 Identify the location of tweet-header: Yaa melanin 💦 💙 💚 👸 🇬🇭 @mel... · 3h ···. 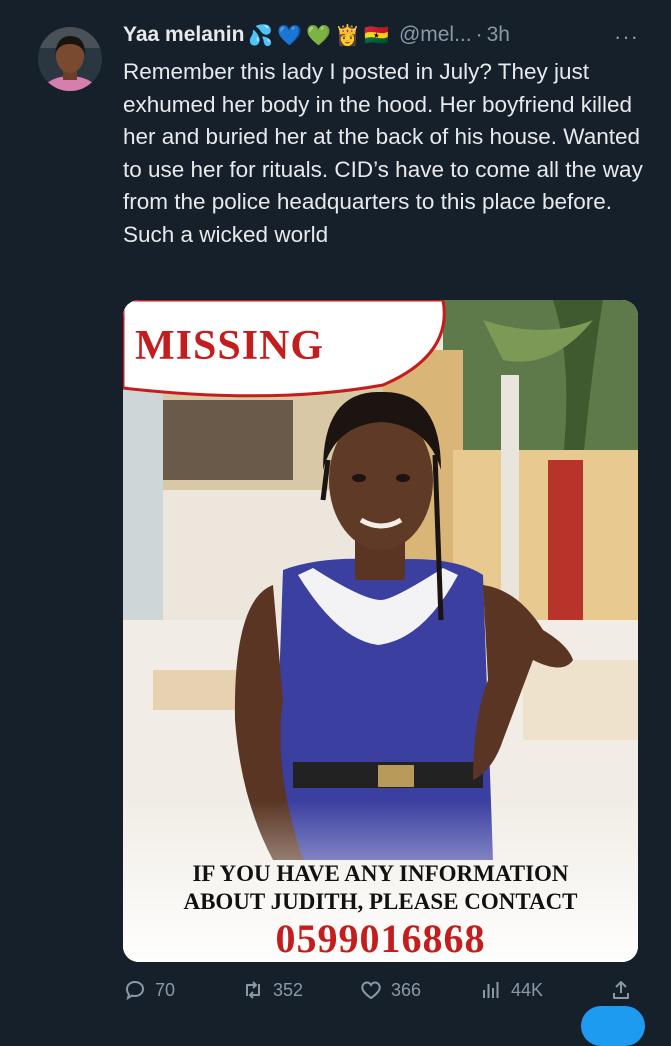
(383, 35).